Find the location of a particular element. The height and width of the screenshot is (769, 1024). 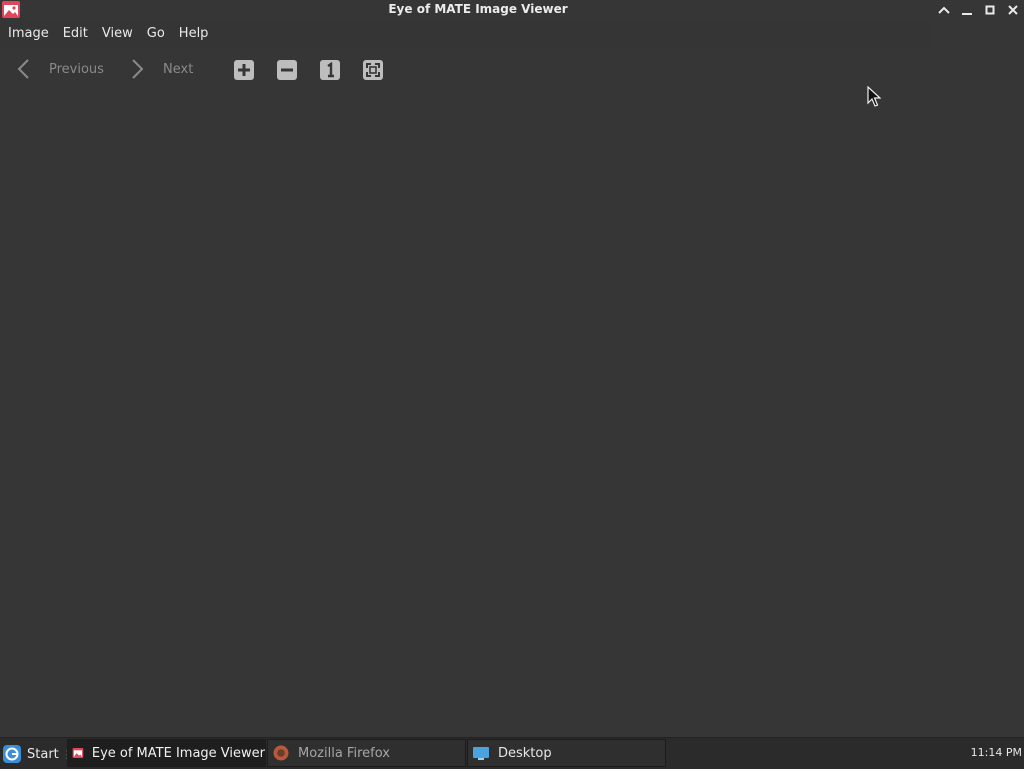

normal-size-button is located at coordinates (330, 70).